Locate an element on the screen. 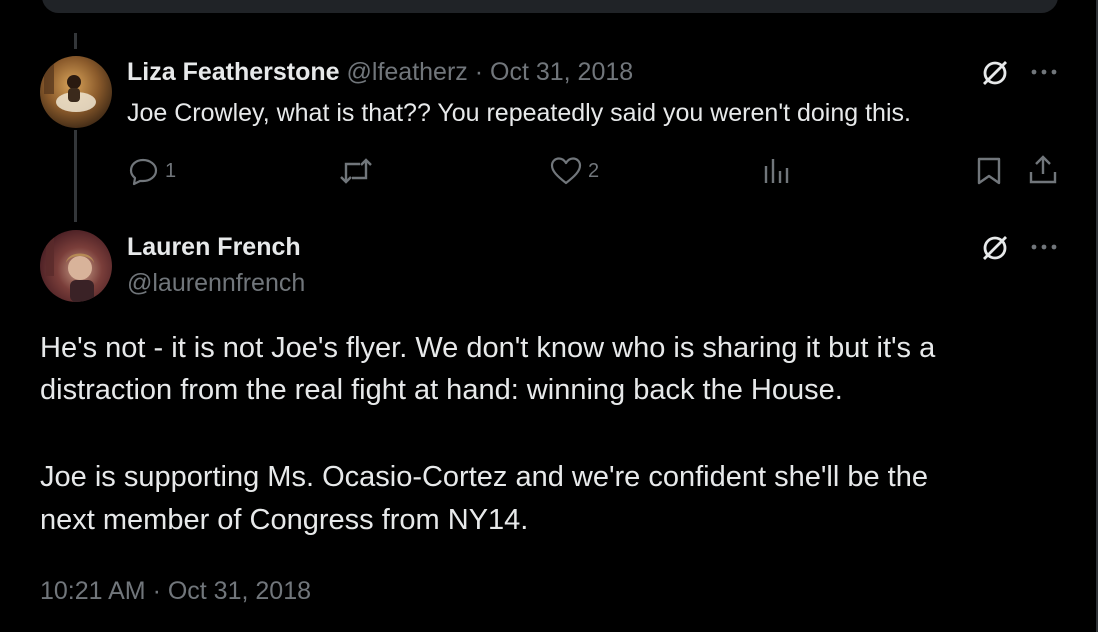 Image resolution: width=1098 pixels, height=632 pixels. like-count: 2 is located at coordinates (594, 171).